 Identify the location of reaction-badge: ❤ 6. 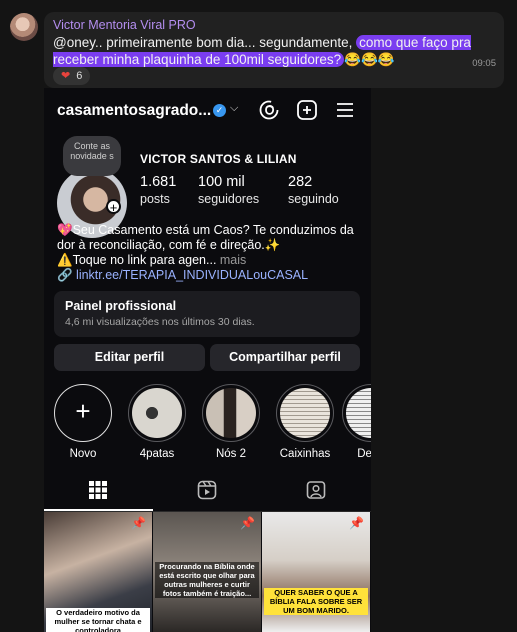
(72, 76).